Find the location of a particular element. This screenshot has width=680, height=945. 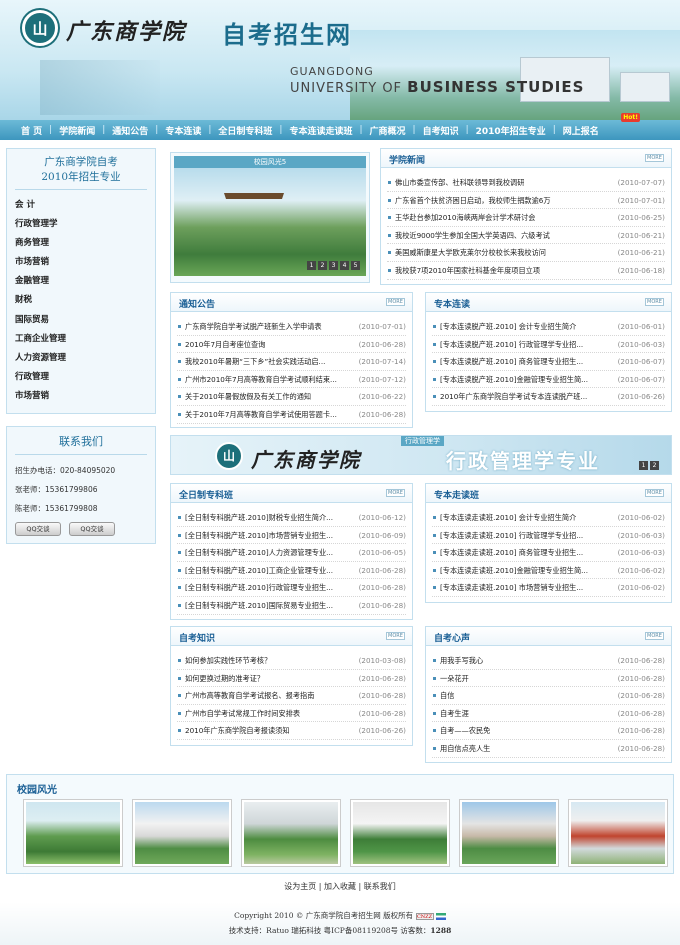

list-item: 用我手写我心 (2010-06-28) is located at coordinates (548, 661).